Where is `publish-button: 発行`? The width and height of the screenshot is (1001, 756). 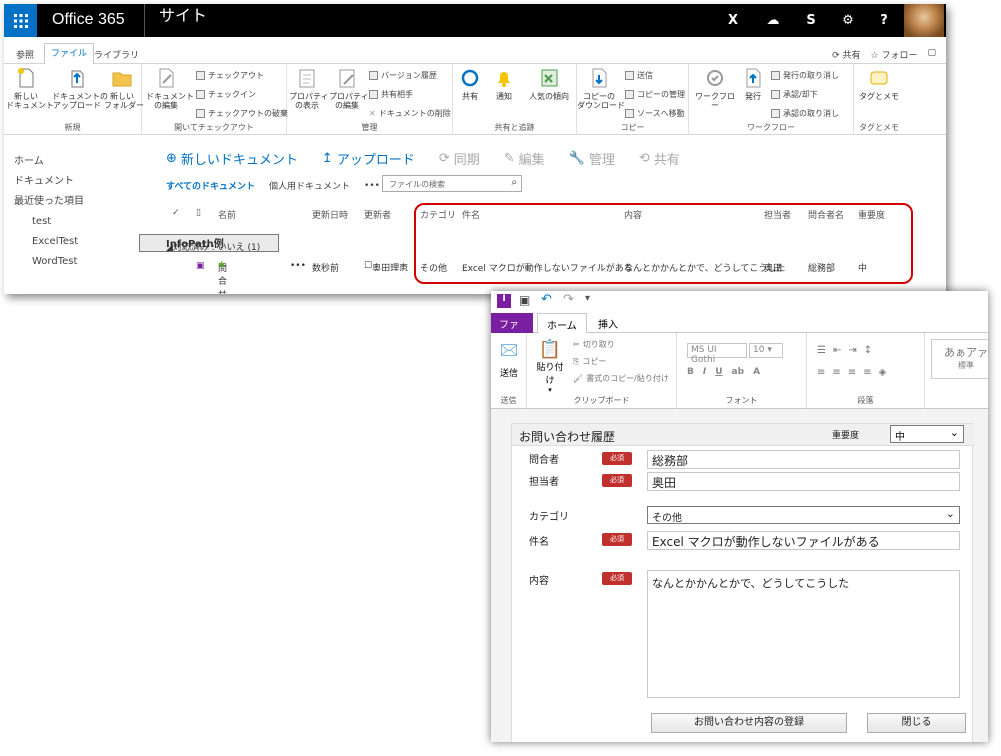 publish-button: 発行 is located at coordinates (753, 84).